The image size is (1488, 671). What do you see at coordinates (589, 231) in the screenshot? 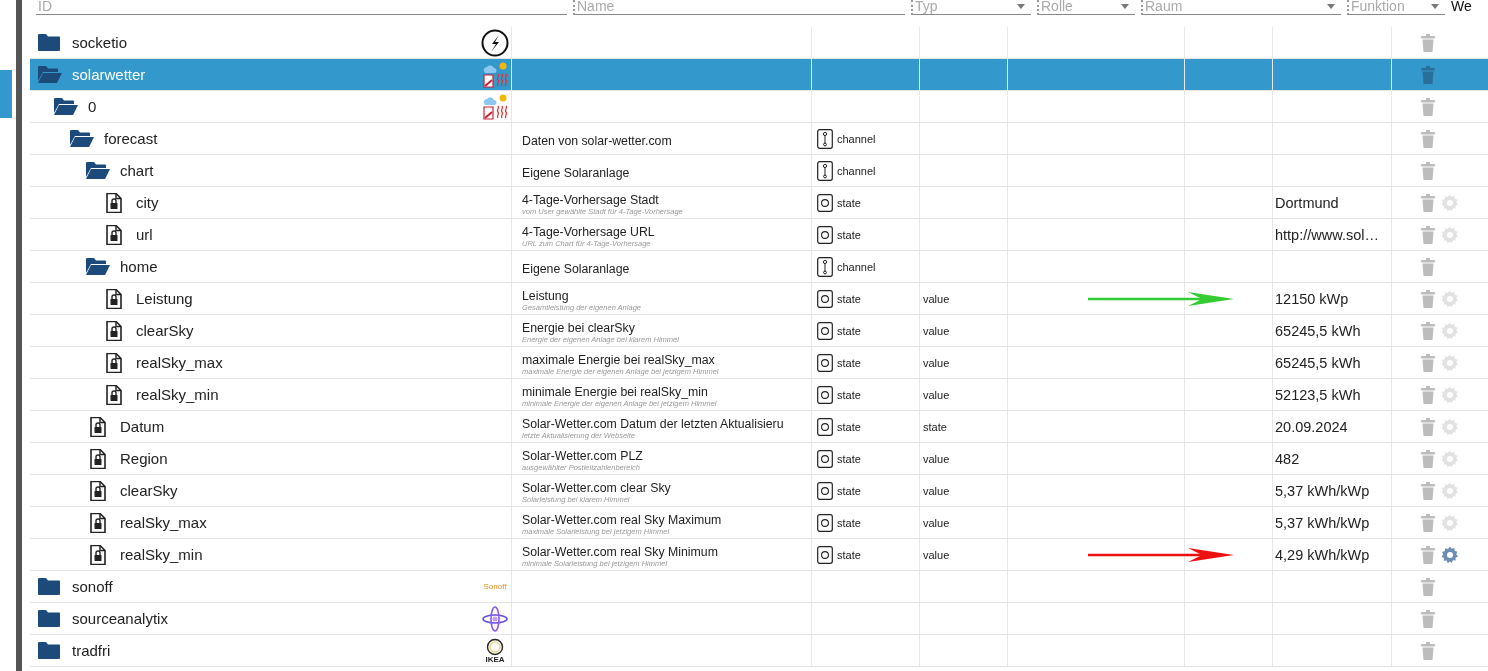
I see `object-name: 4-Tage-Vorhersage URL` at bounding box center [589, 231].